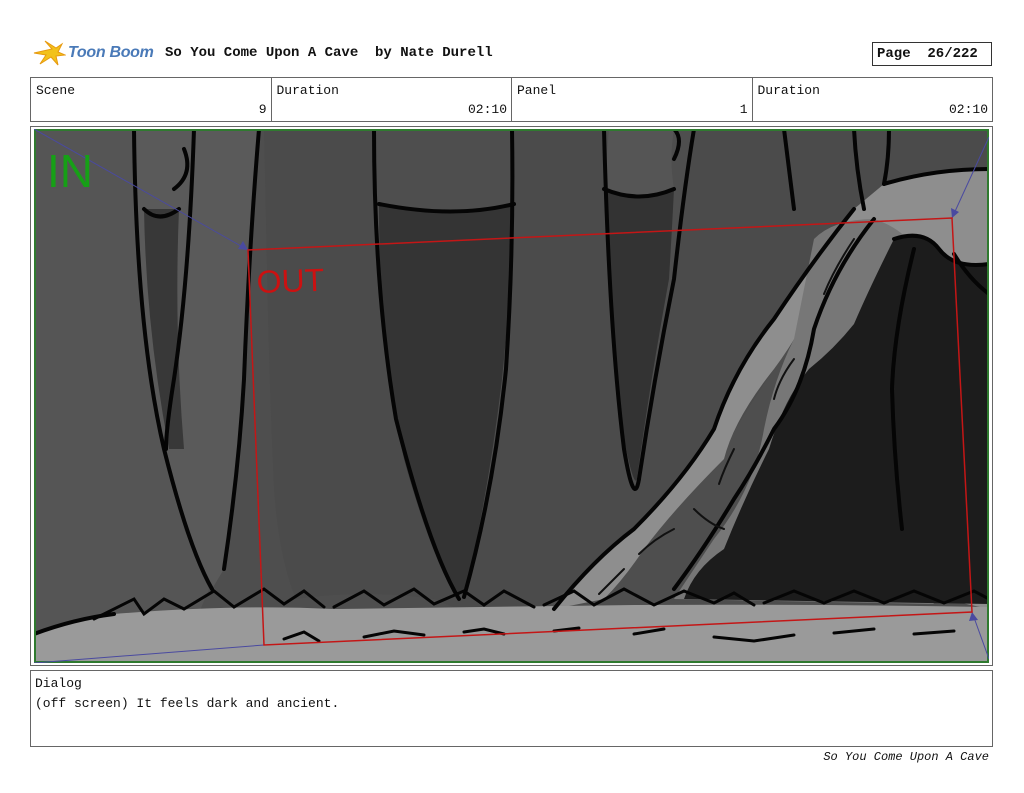 This screenshot has height=793, width=1024. What do you see at coordinates (56, 90) in the screenshot?
I see `scene-label: Scene` at bounding box center [56, 90].